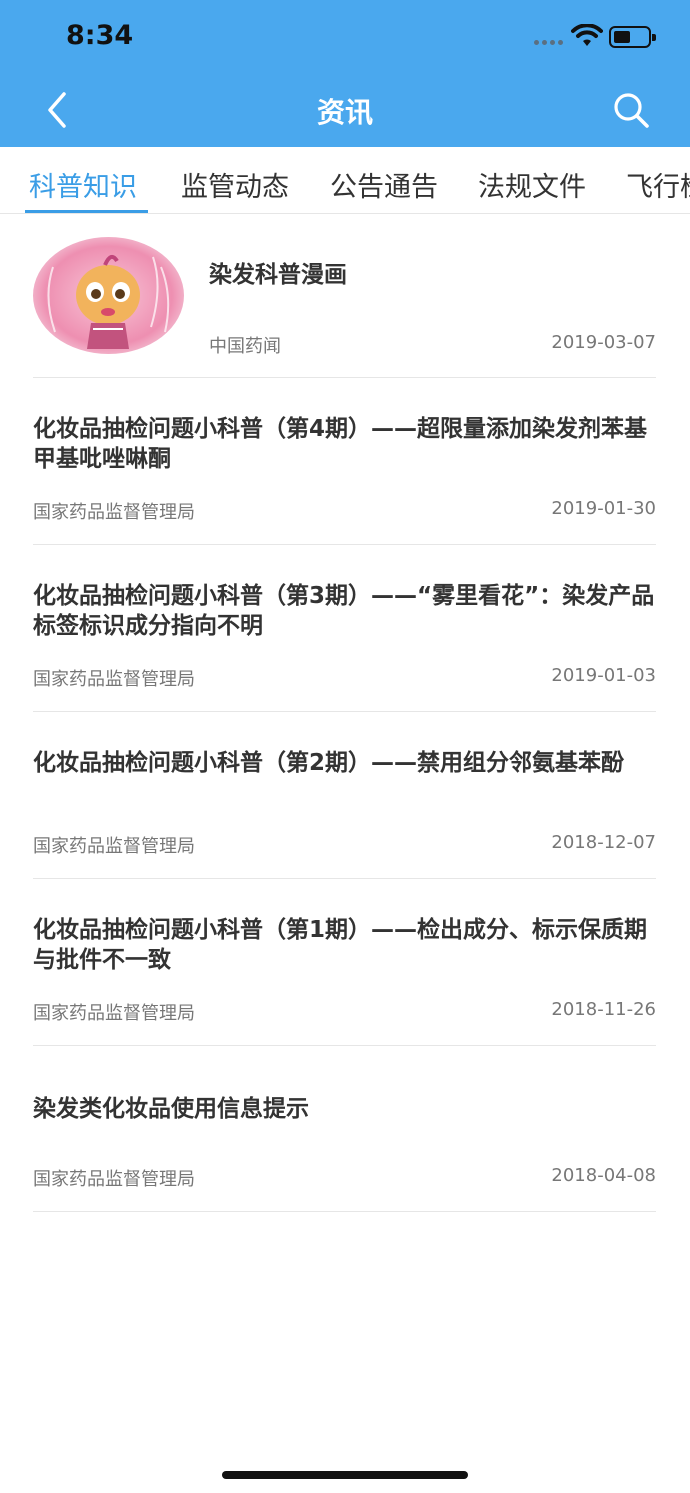 Image resolution: width=690 pixels, height=1493 pixels. Describe the element at coordinates (108, 295) in the screenshot. I see `article-thumbnail` at that location.